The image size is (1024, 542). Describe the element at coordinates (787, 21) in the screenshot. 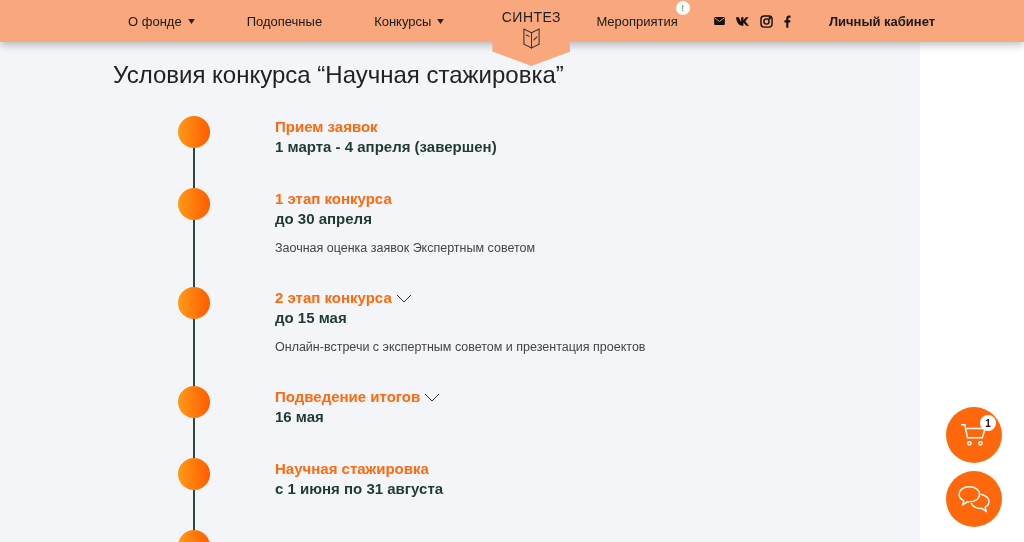

I see `facebook-icon` at that location.